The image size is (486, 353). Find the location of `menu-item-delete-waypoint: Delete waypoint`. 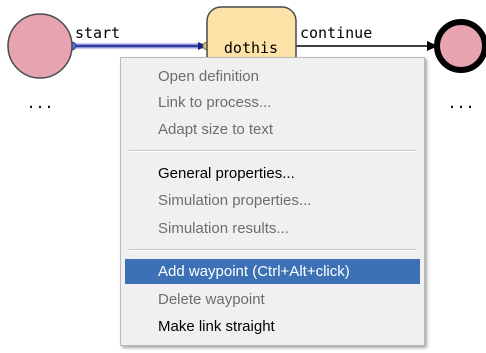

menu-item-delete-waypoint: Delete waypoint is located at coordinates (272, 299).